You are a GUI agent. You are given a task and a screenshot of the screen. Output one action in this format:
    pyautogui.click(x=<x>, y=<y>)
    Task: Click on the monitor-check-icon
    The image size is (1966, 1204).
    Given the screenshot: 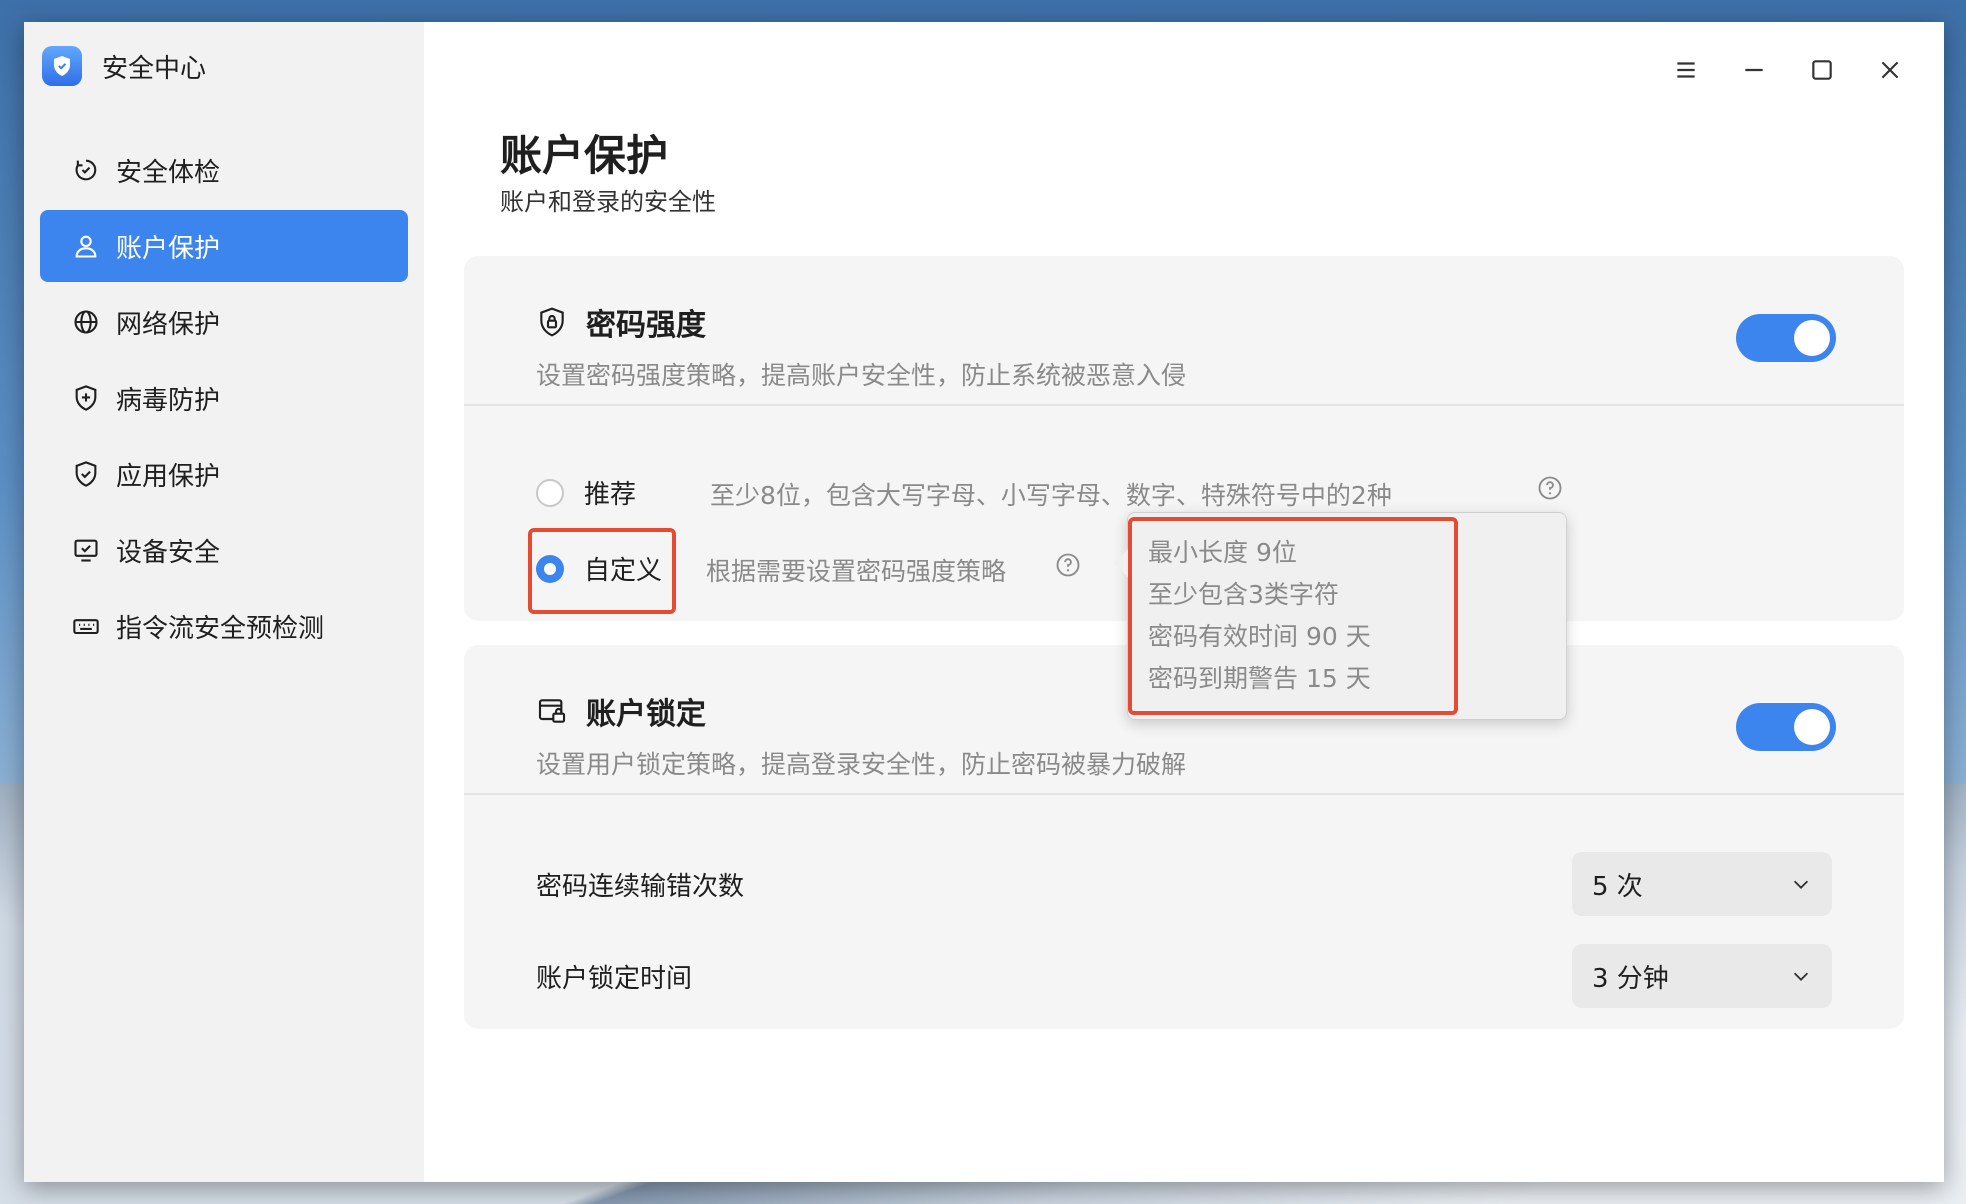 What is the action you would take?
    pyautogui.click(x=86, y=550)
    